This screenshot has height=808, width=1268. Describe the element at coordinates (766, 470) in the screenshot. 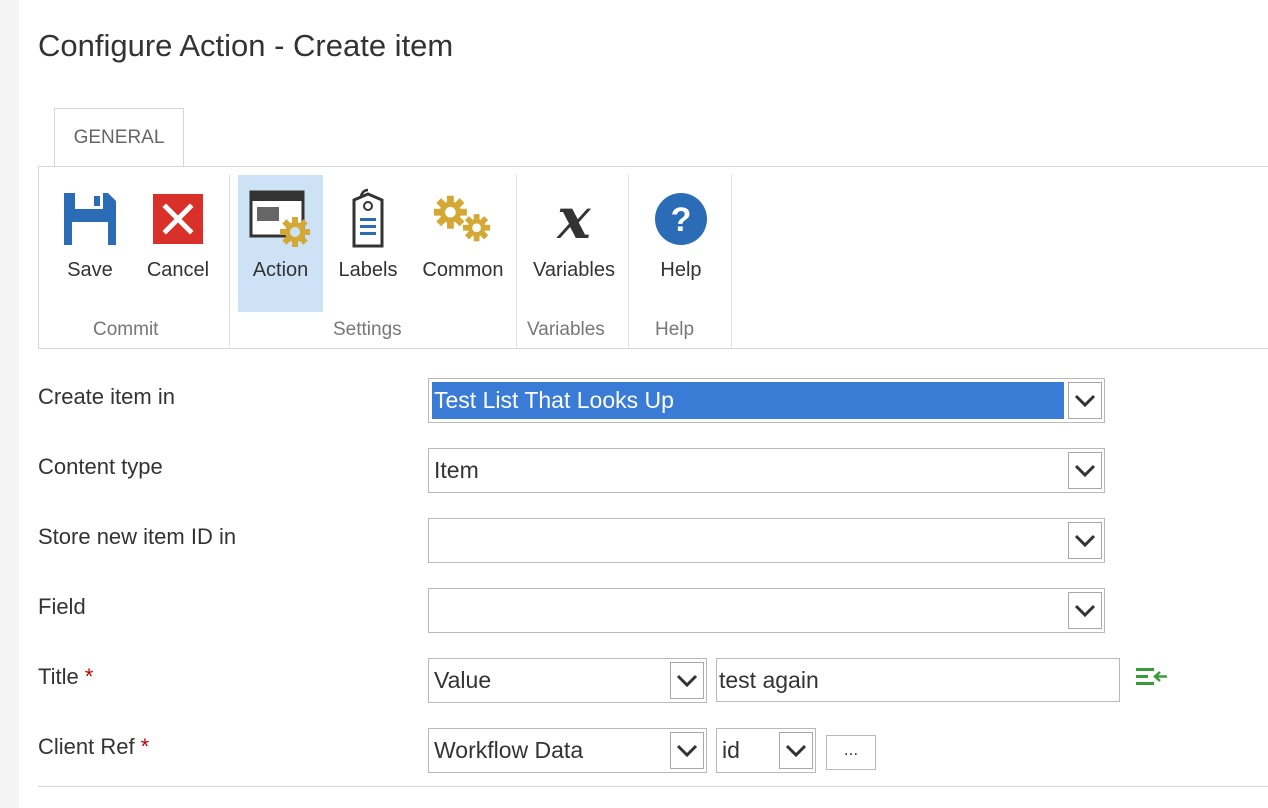

I see `content-type-select: Item` at that location.